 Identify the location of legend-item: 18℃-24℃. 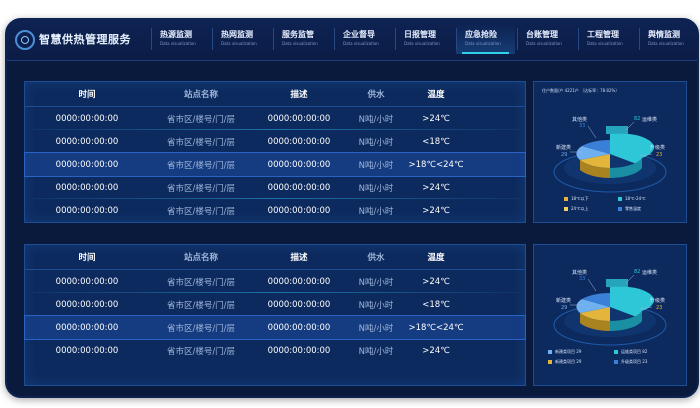
(632, 198).